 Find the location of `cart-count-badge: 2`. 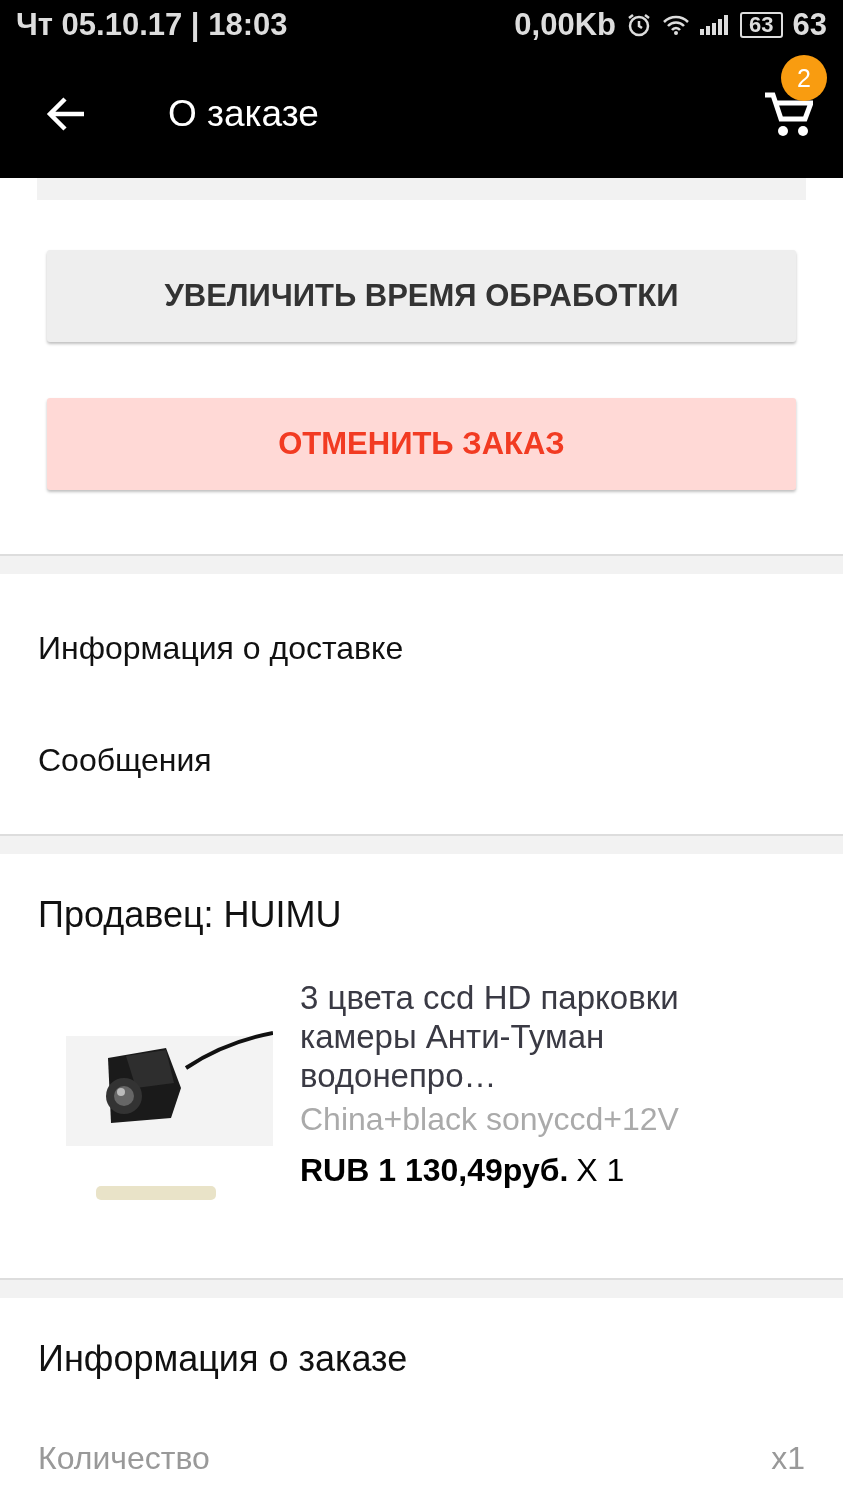

cart-count-badge: 2 is located at coordinates (804, 78).